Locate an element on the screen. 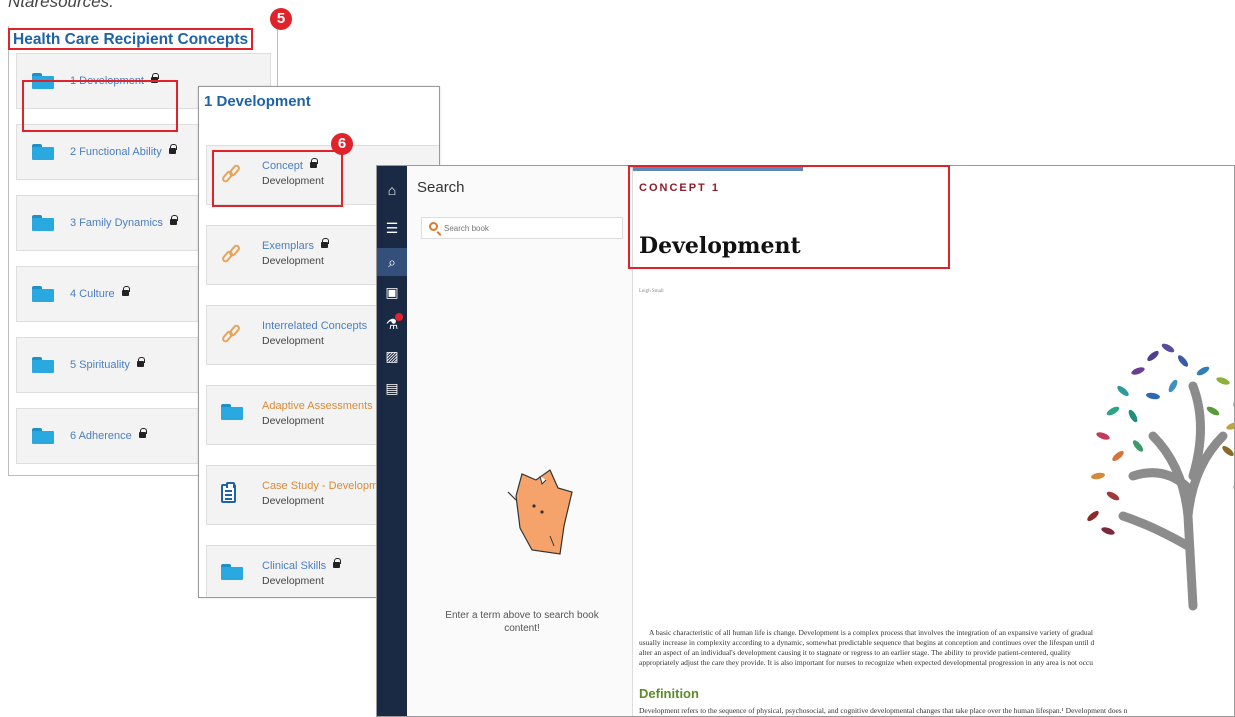  panel1-title: Health Care Recipient Concepts is located at coordinates (131, 39).